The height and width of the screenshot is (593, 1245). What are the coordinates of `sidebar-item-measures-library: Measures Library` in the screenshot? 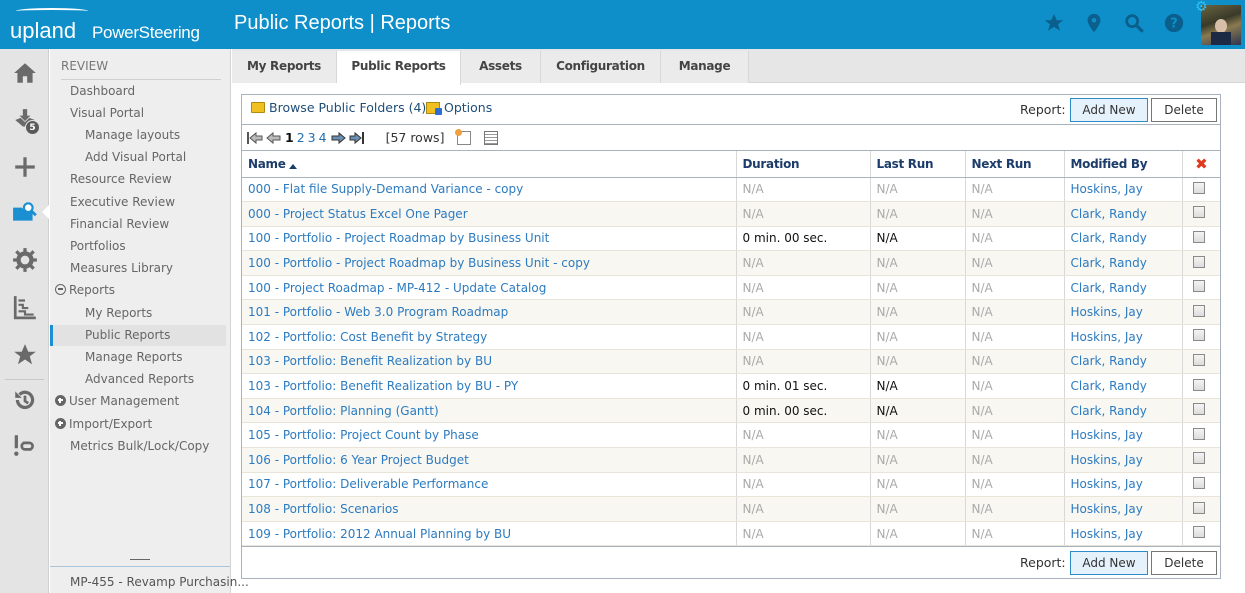 It's located at (121, 268).